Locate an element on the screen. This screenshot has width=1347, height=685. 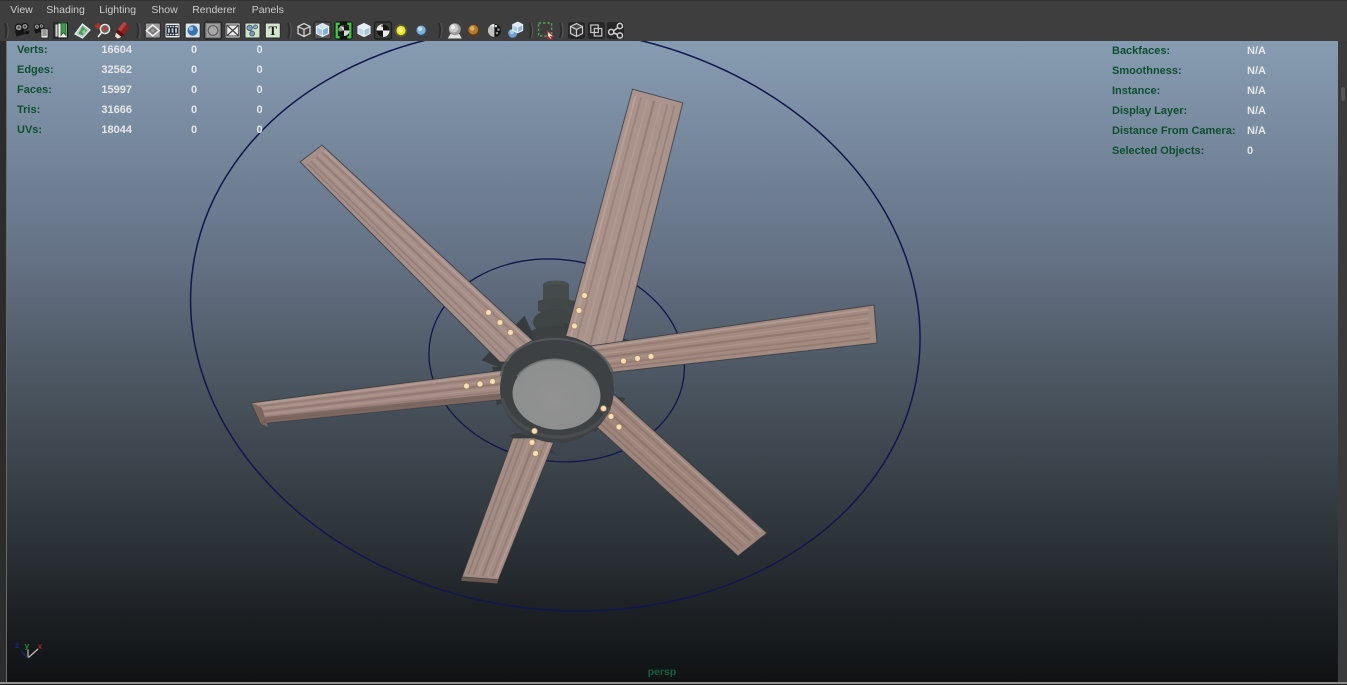
svg-text: z is located at coordinates (17, 645).